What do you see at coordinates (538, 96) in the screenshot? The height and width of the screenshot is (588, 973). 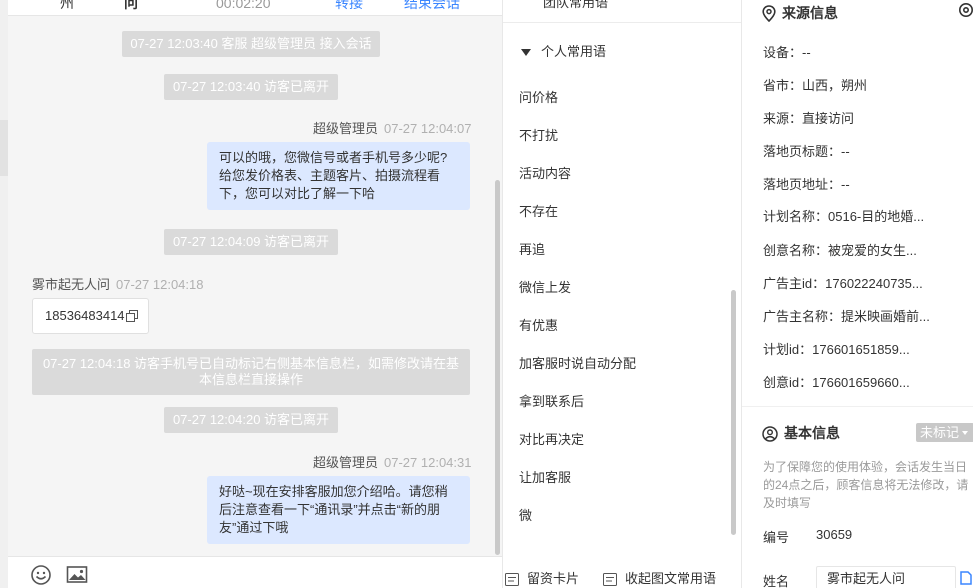 I see `phrase-item: 问价格` at bounding box center [538, 96].